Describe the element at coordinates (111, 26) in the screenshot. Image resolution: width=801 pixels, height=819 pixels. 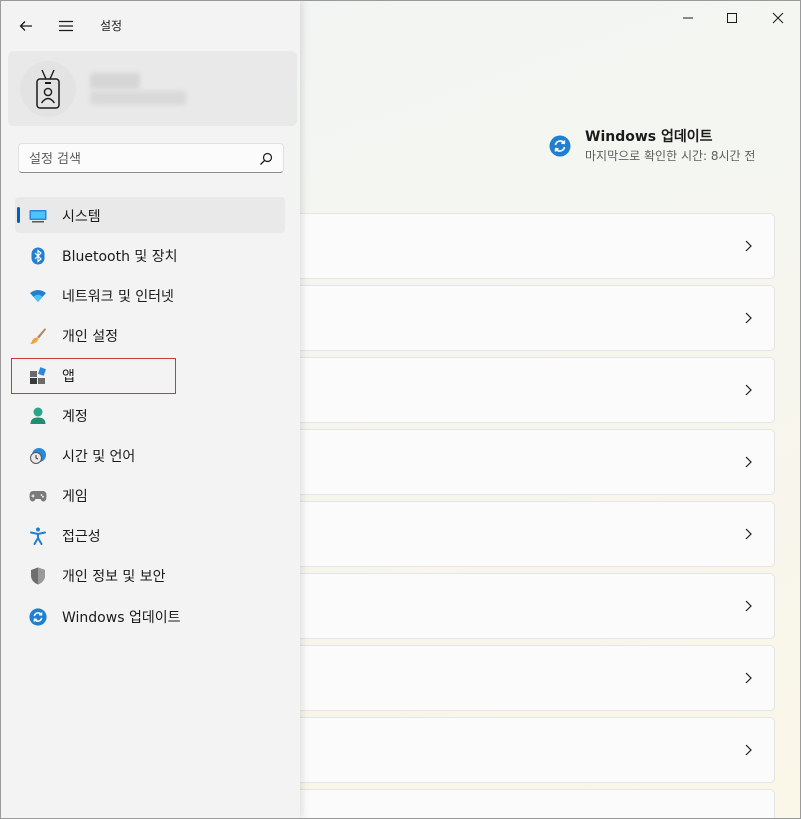
I see `app-title: 설정` at that location.